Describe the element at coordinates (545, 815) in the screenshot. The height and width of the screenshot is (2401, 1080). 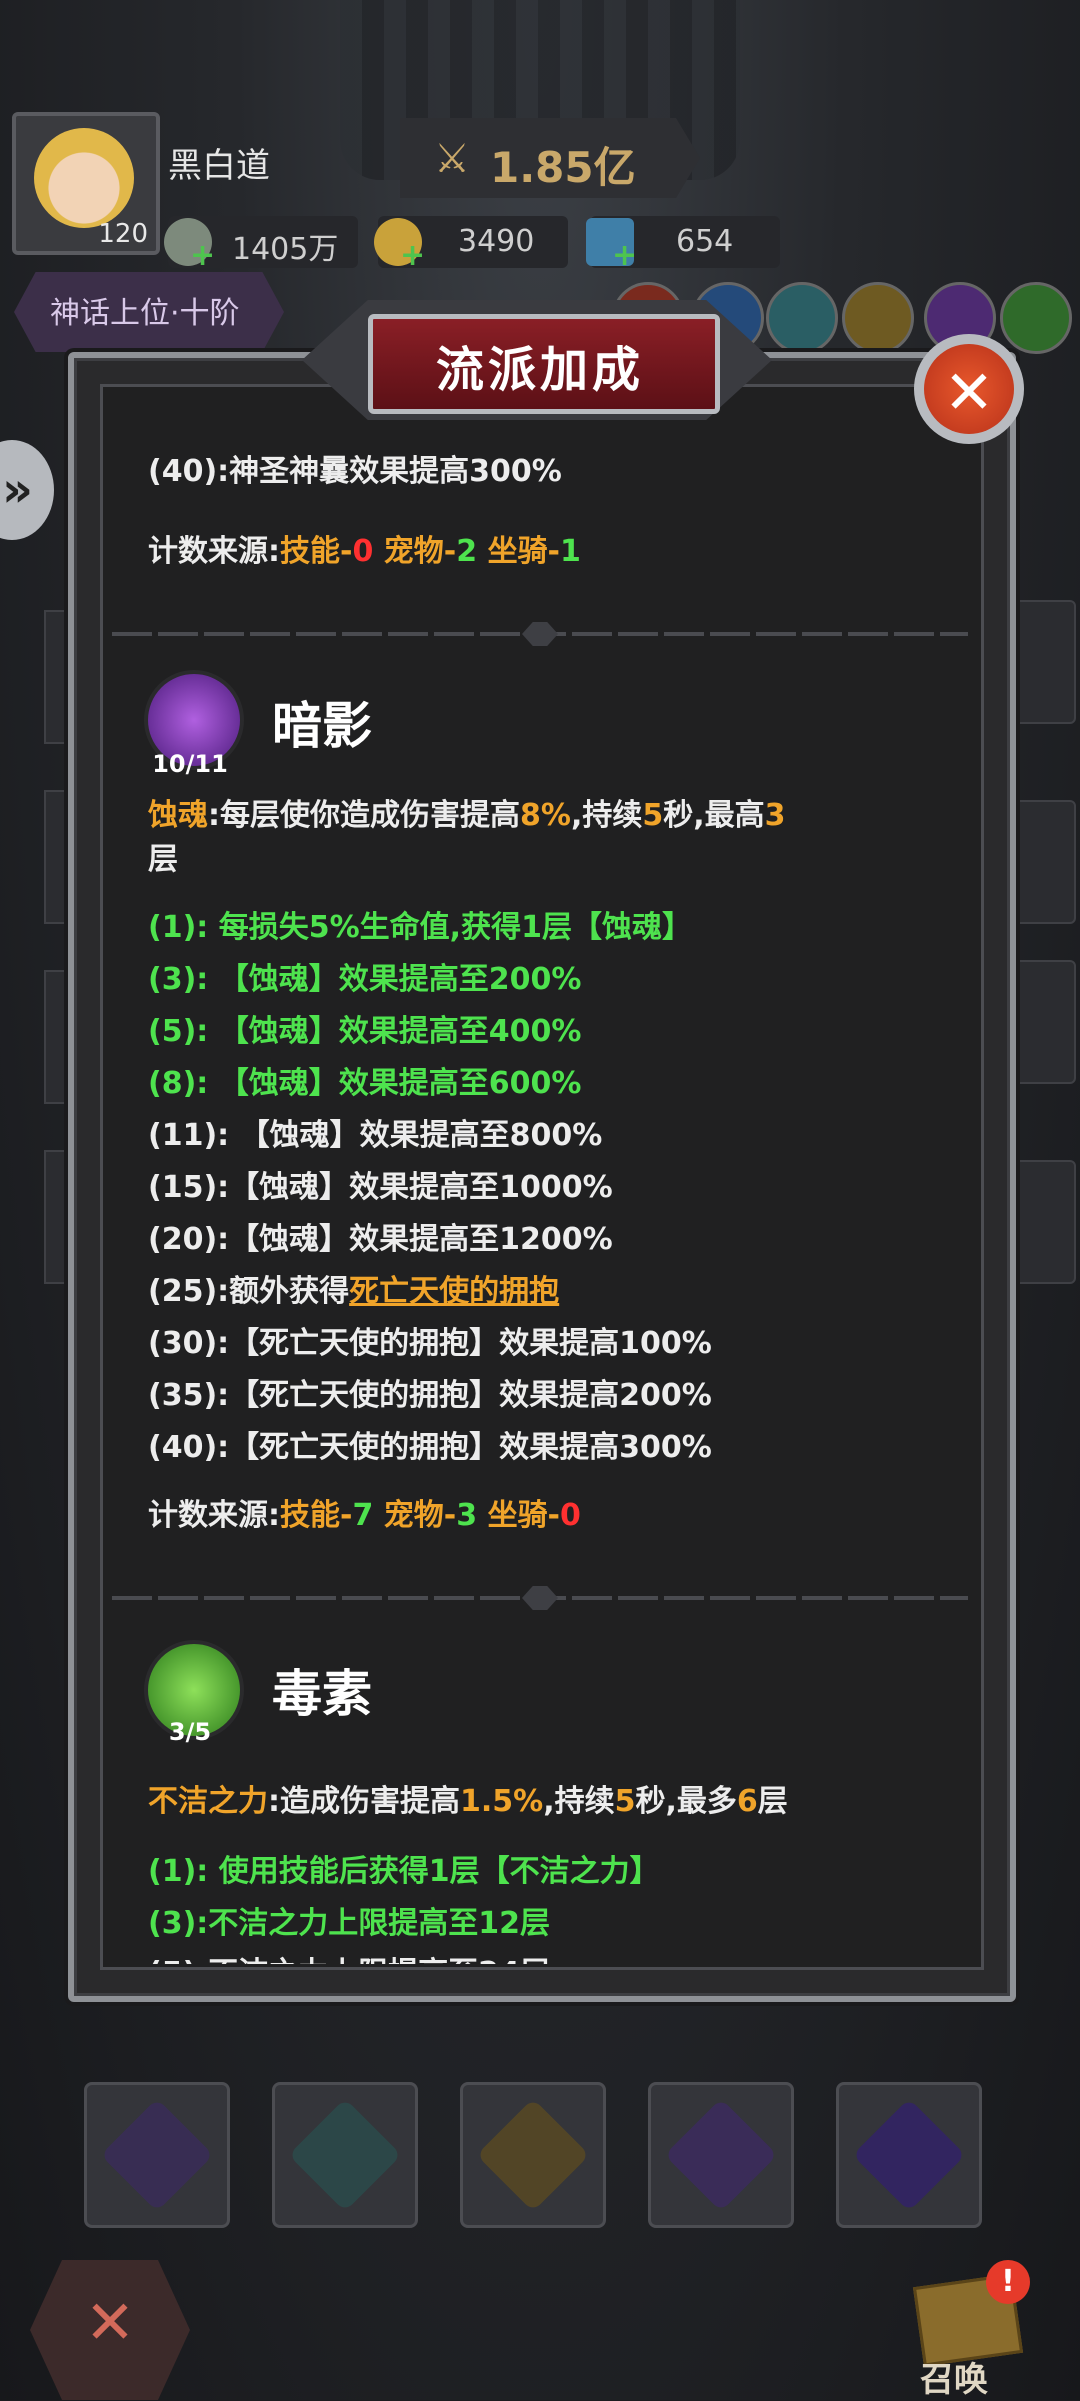
I see `desc-percent: 8%` at that location.